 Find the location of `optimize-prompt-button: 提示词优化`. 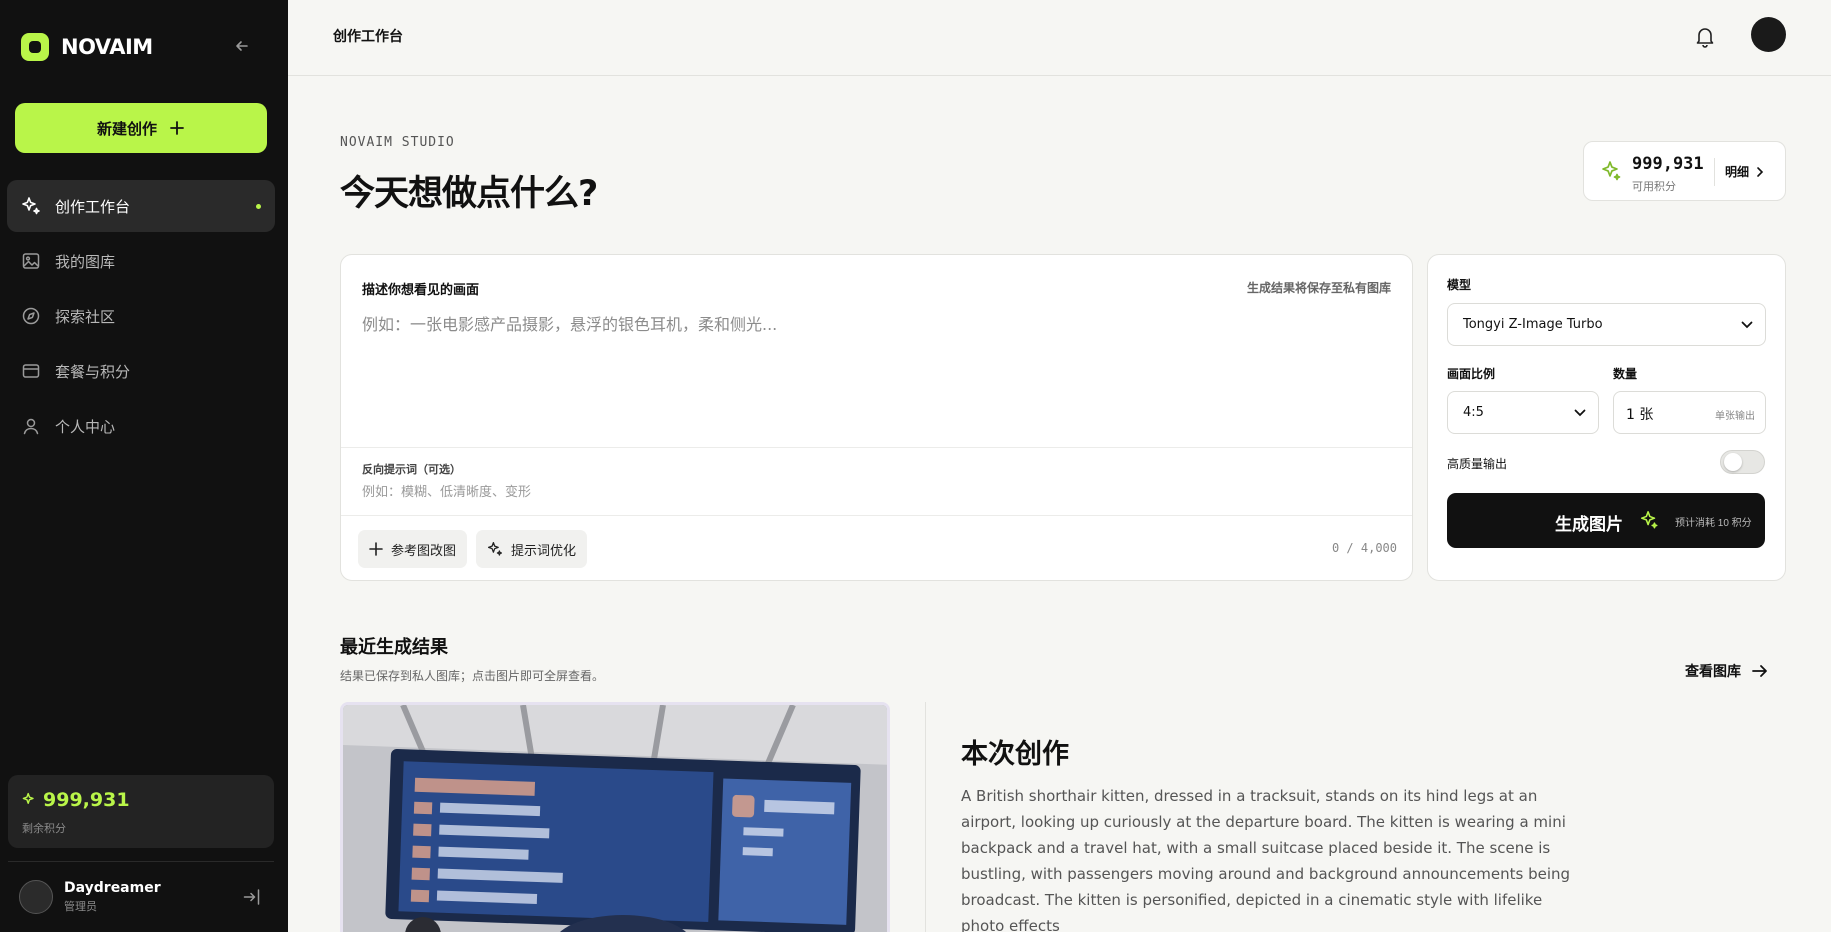

optimize-prompt-button: 提示词优化 is located at coordinates (532, 549).